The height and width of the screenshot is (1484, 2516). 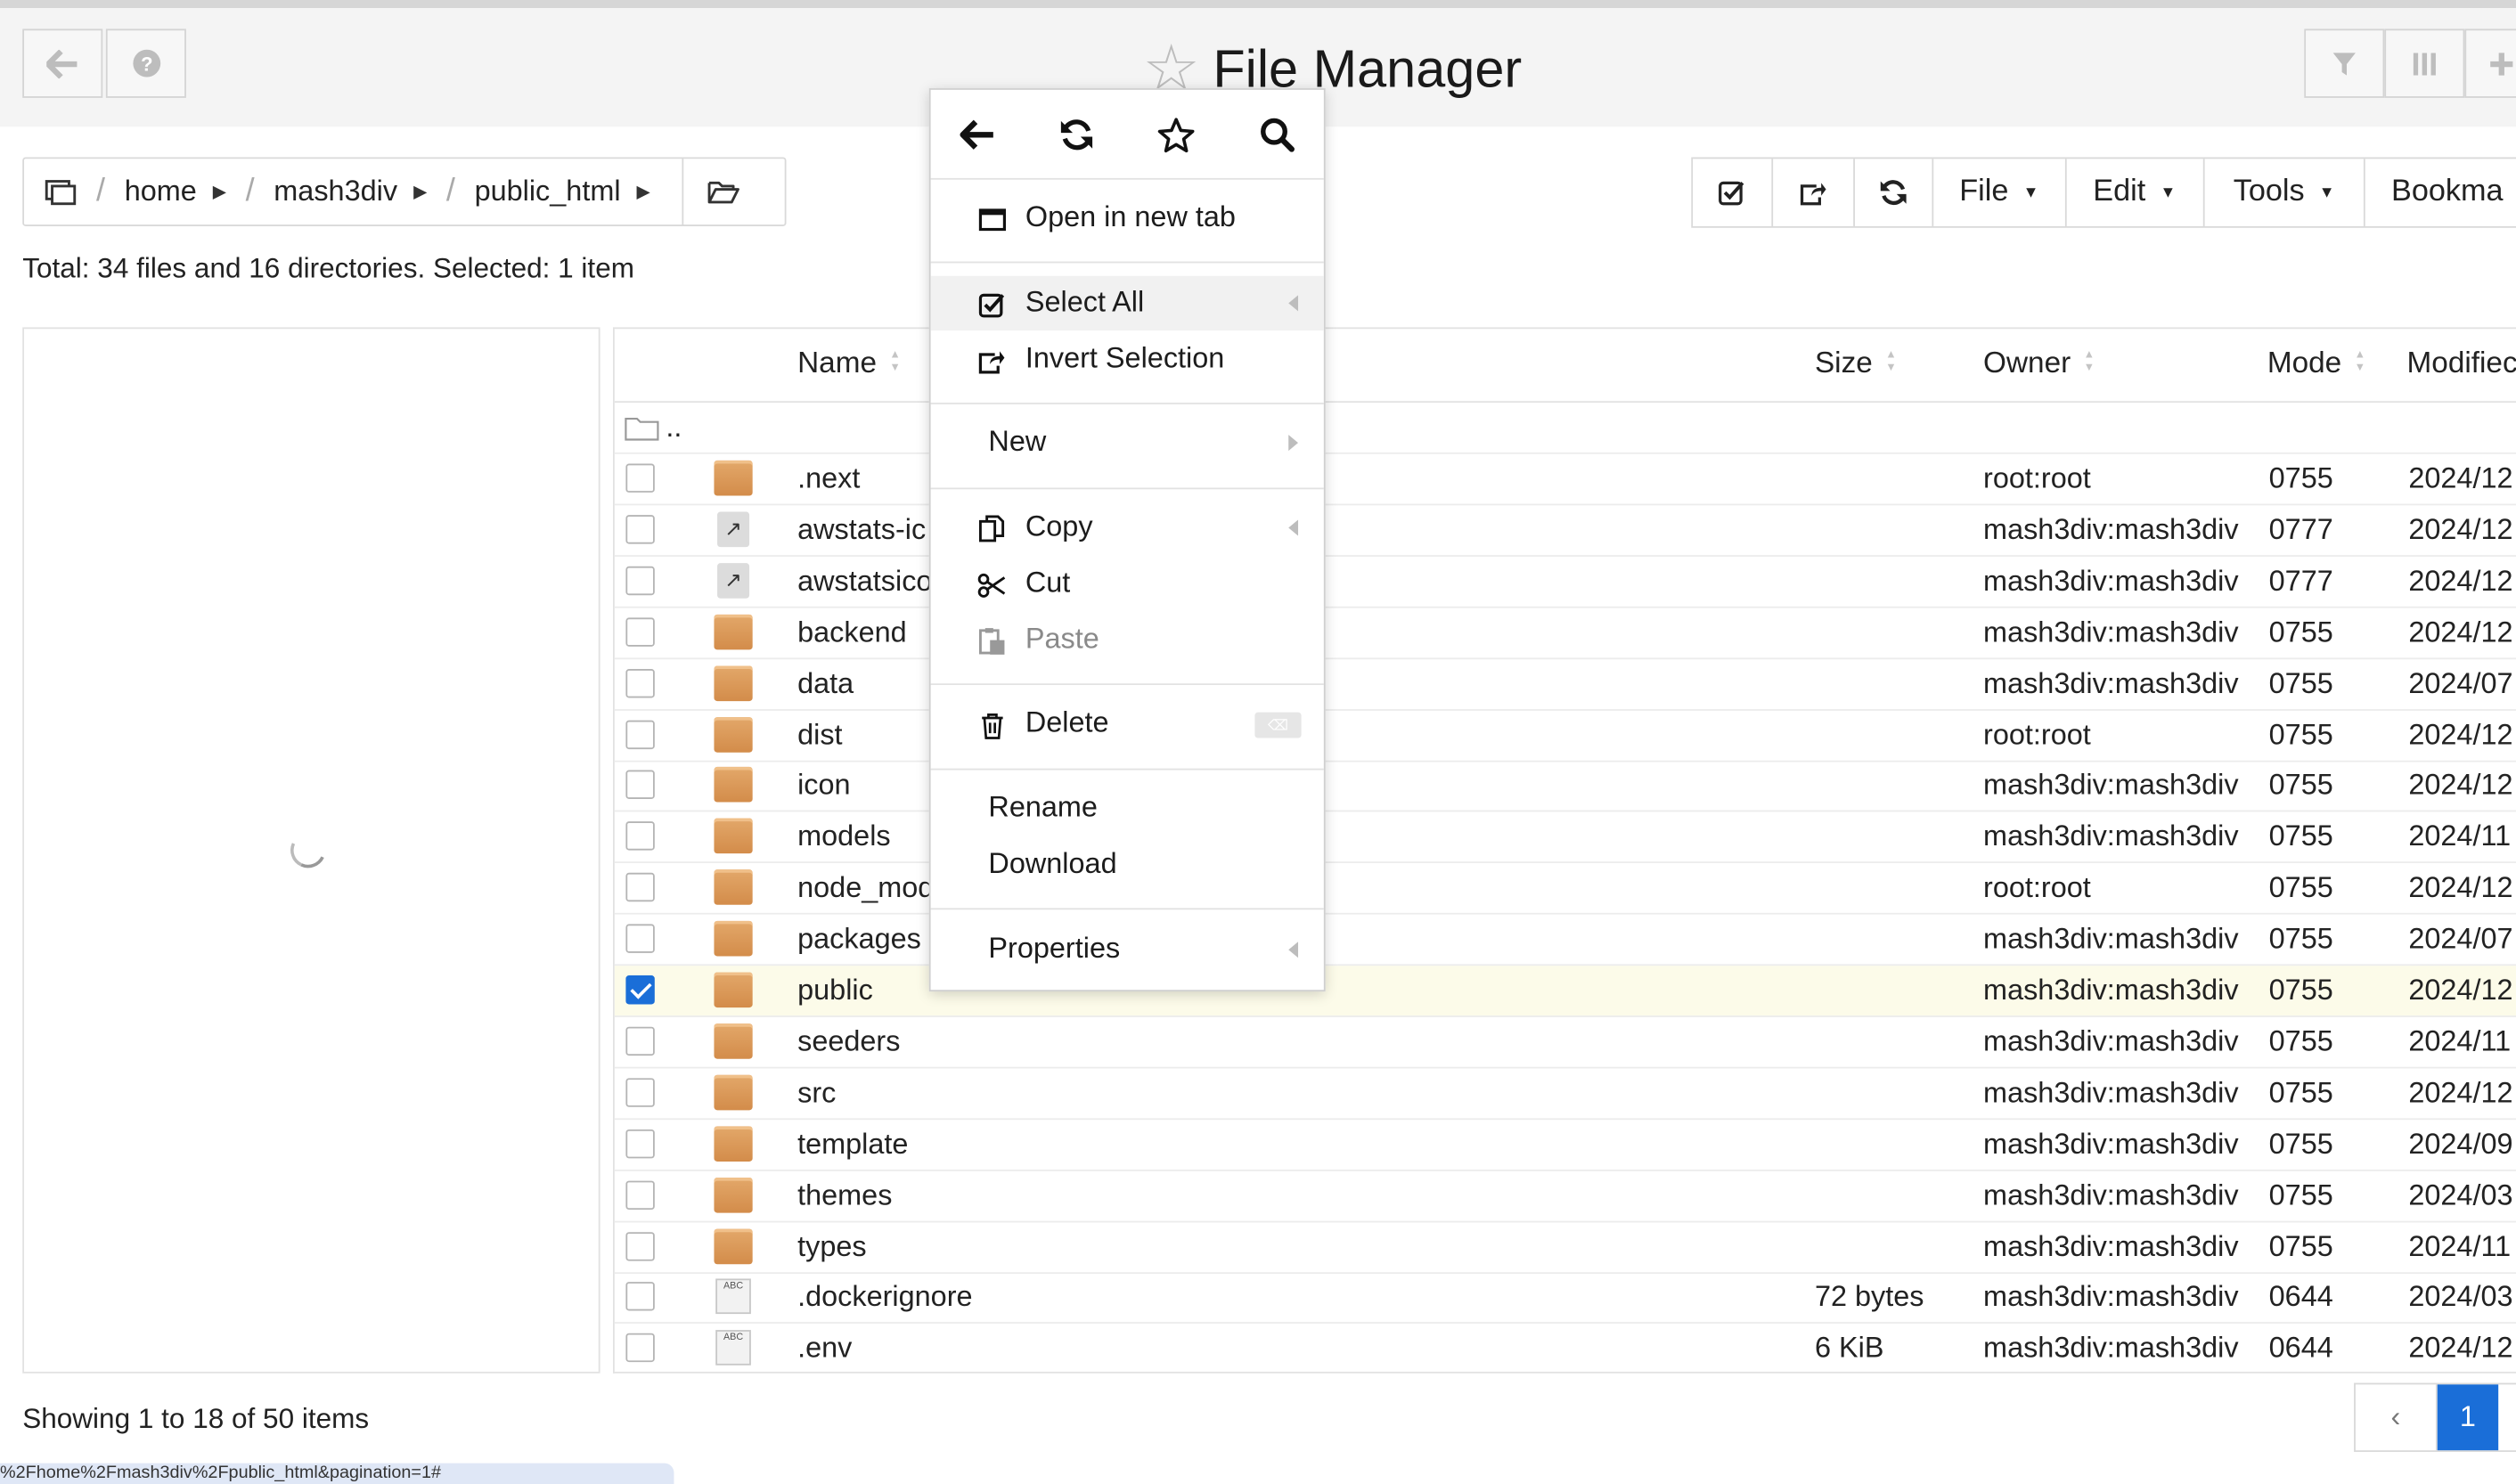 I want to click on menu-item-delete: Delete ⌫, so click(x=1127, y=724).